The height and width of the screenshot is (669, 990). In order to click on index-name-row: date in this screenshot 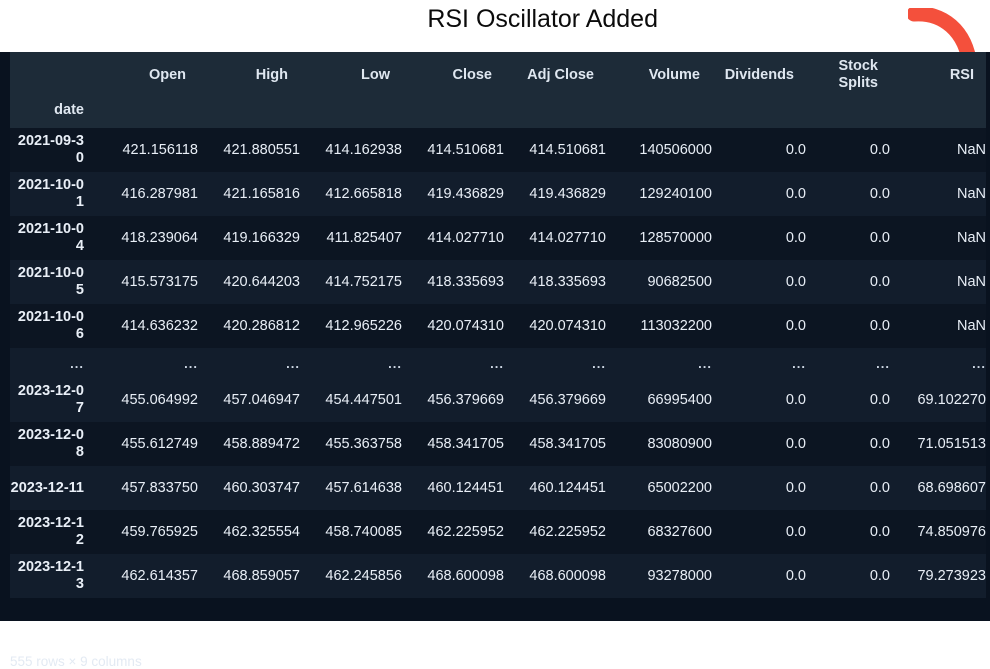, I will do `click(498, 113)`.